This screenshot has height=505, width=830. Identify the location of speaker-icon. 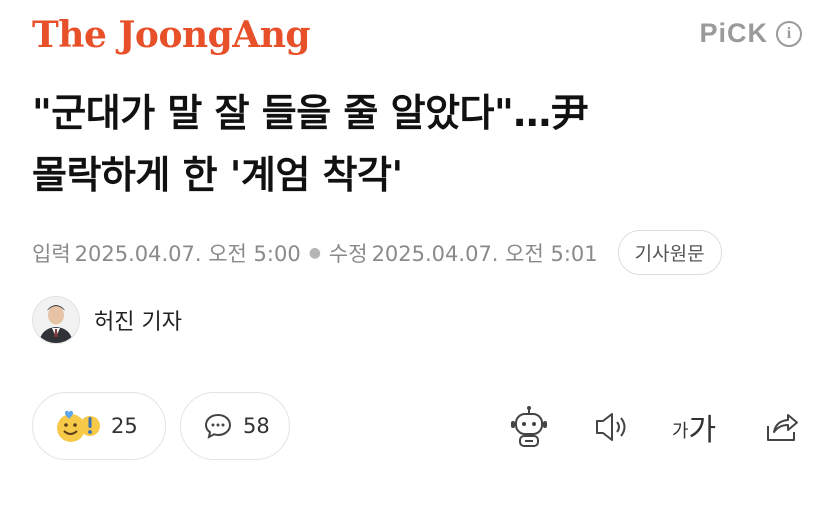
(611, 427).